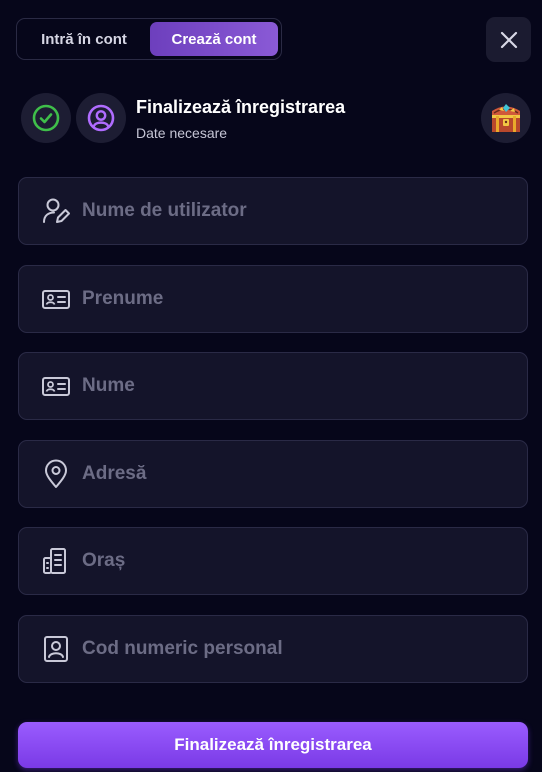 The width and height of the screenshot is (542, 772). I want to click on bonus-chest-button, so click(506, 118).